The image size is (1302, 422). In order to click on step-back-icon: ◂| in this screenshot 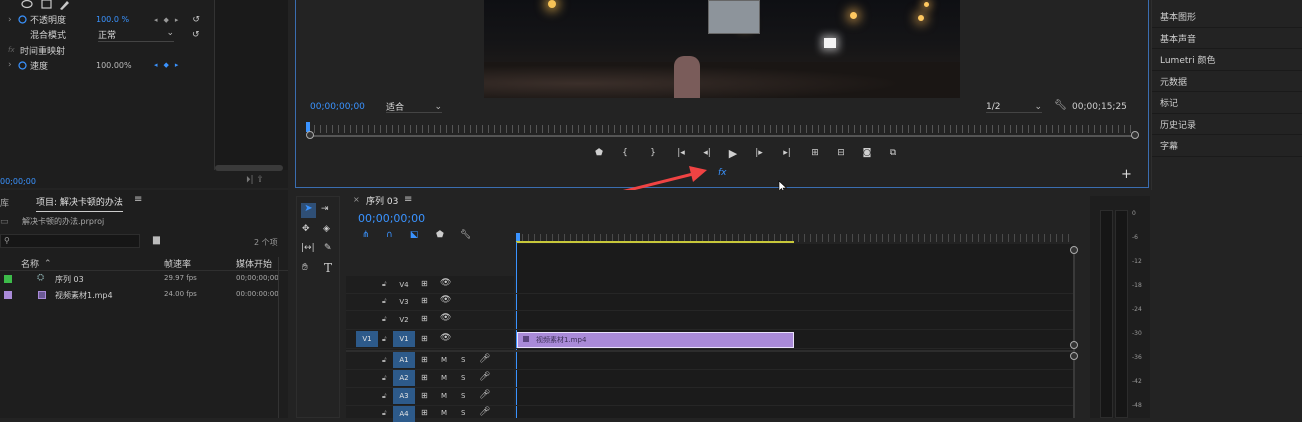, I will do `click(707, 153)`.